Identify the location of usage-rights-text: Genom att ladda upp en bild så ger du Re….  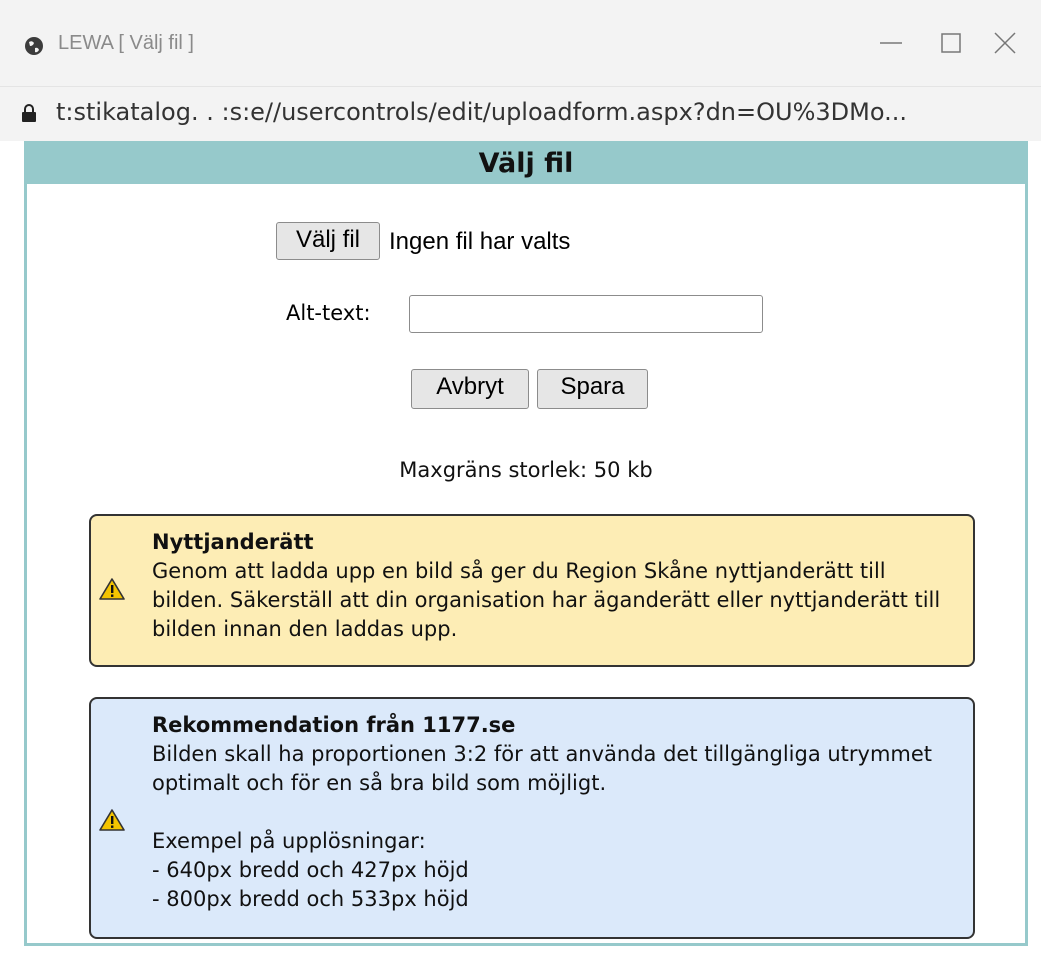
(546, 600).